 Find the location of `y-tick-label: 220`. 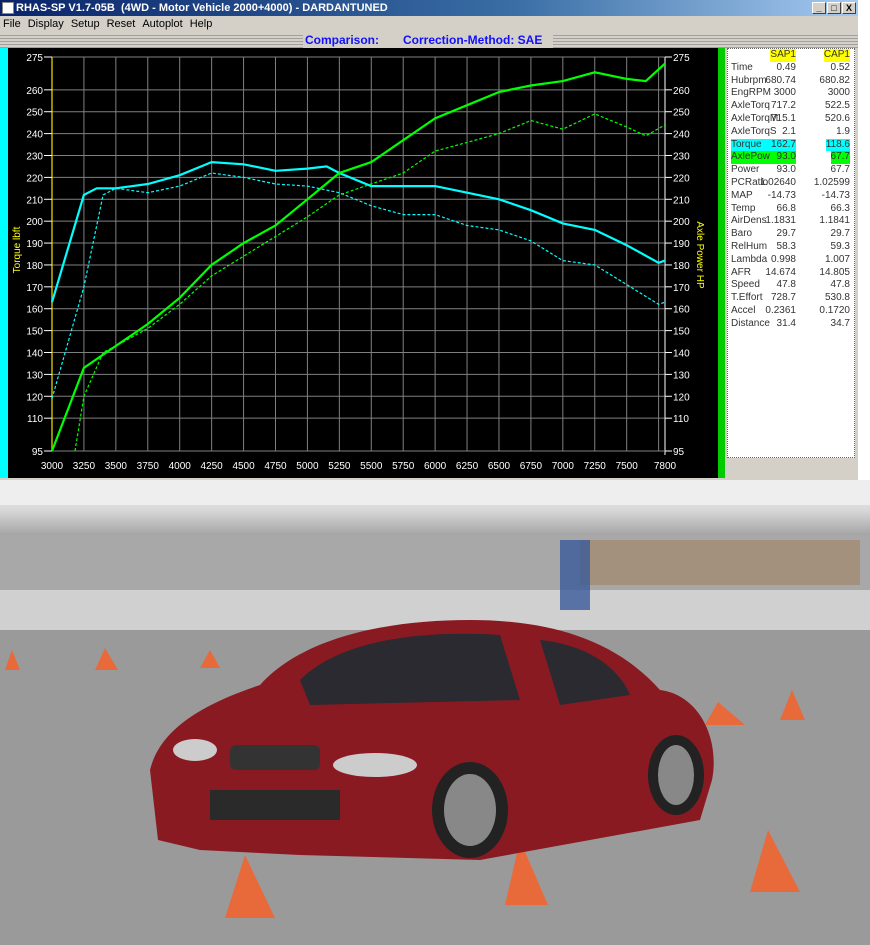

y-tick-label: 220 is located at coordinates (34, 178).